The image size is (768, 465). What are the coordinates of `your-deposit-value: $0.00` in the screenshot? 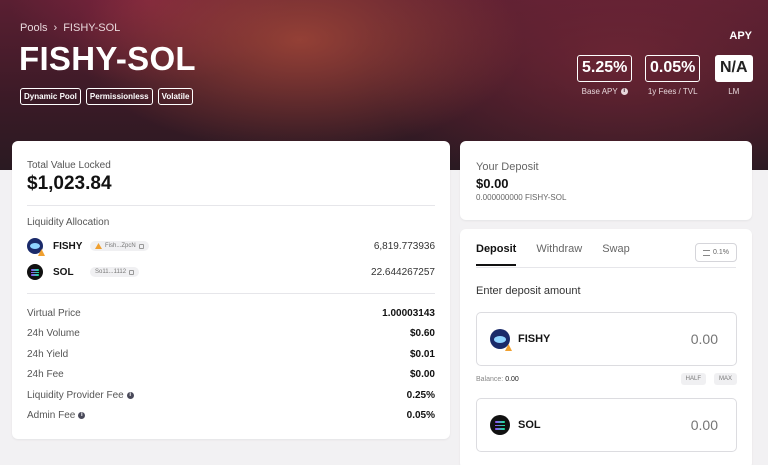 It's located at (492, 183).